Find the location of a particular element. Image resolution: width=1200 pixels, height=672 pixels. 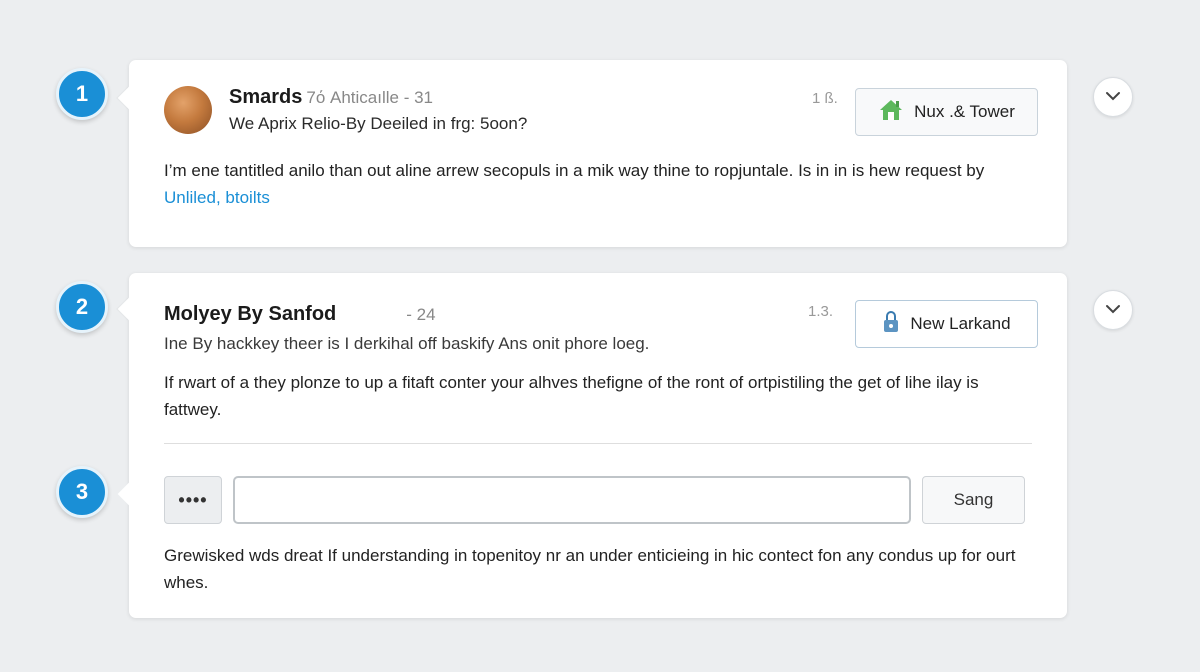

send-button: Sang is located at coordinates (973, 500).